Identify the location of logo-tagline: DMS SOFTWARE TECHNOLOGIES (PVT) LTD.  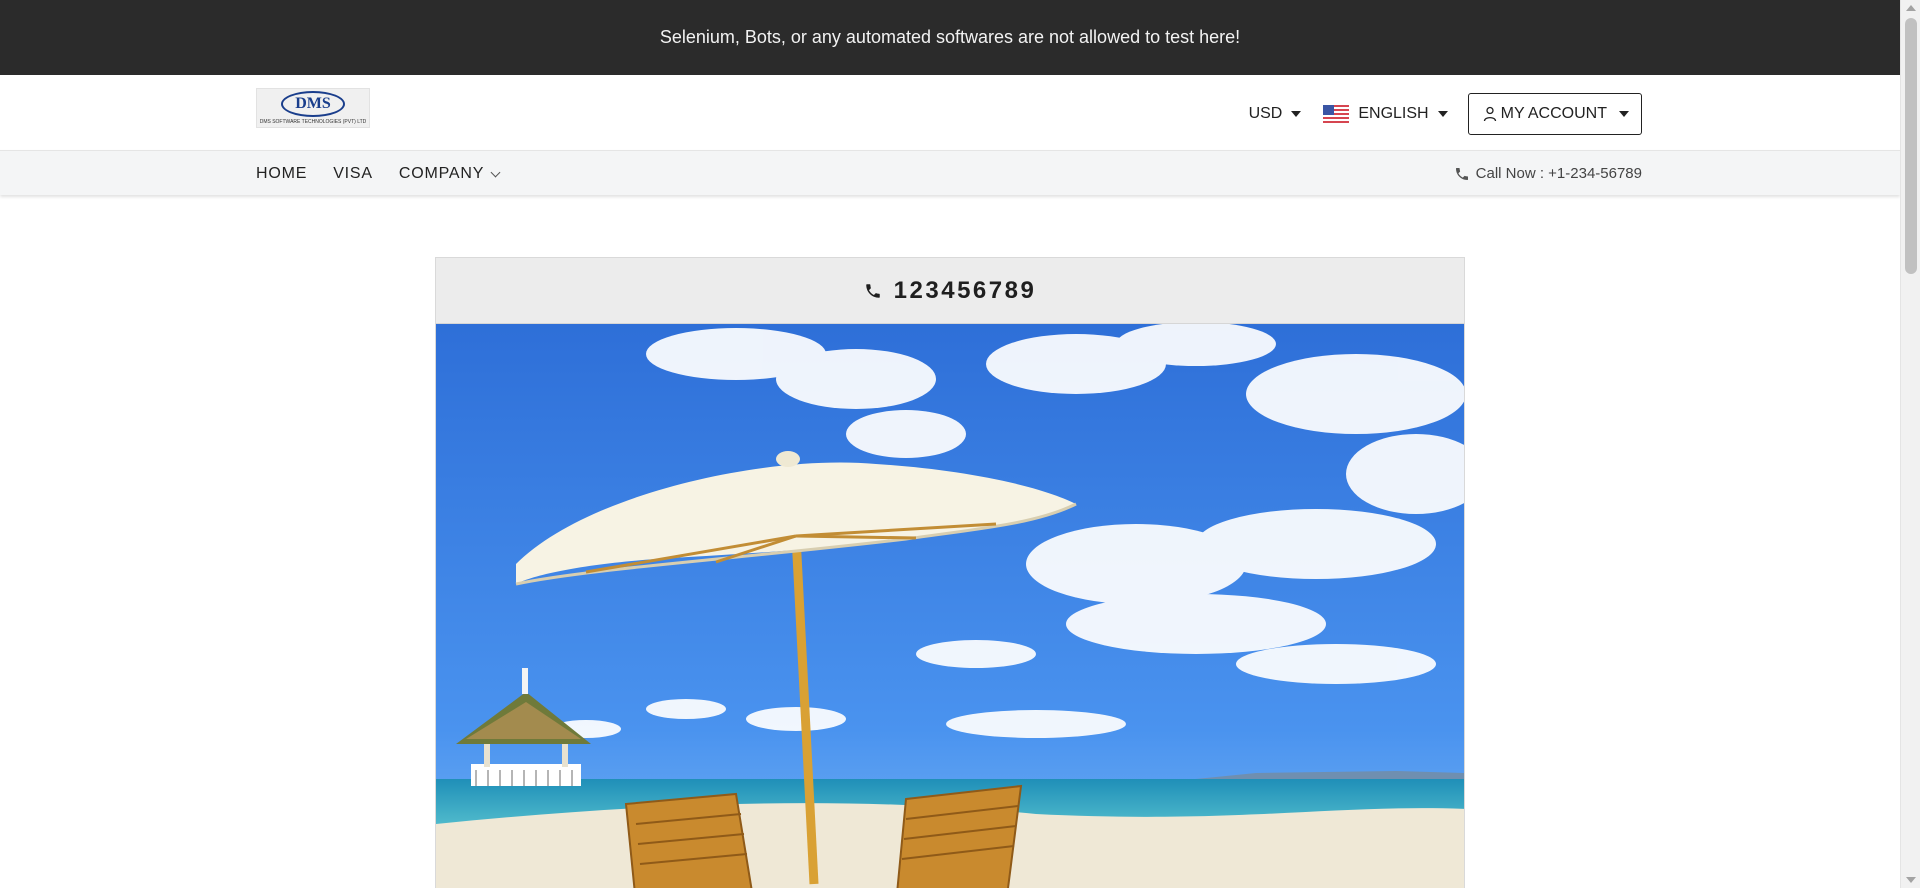
(313, 122).